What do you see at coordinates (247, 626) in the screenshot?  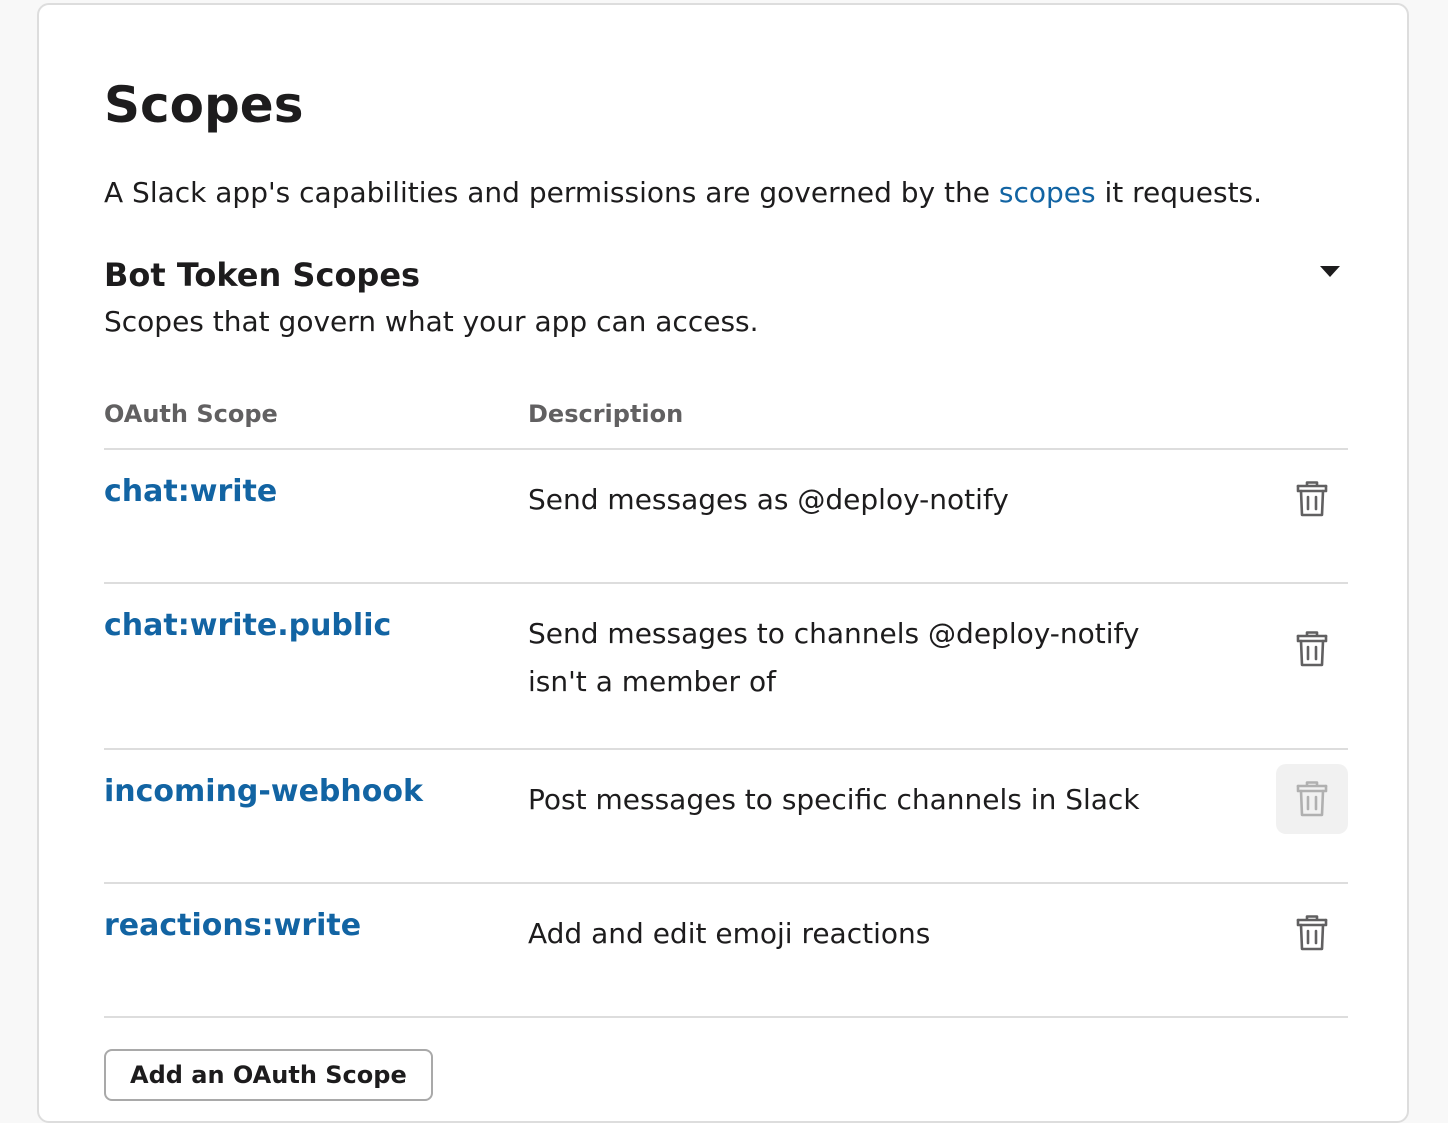 I see `scope-name: chat:write.public` at bounding box center [247, 626].